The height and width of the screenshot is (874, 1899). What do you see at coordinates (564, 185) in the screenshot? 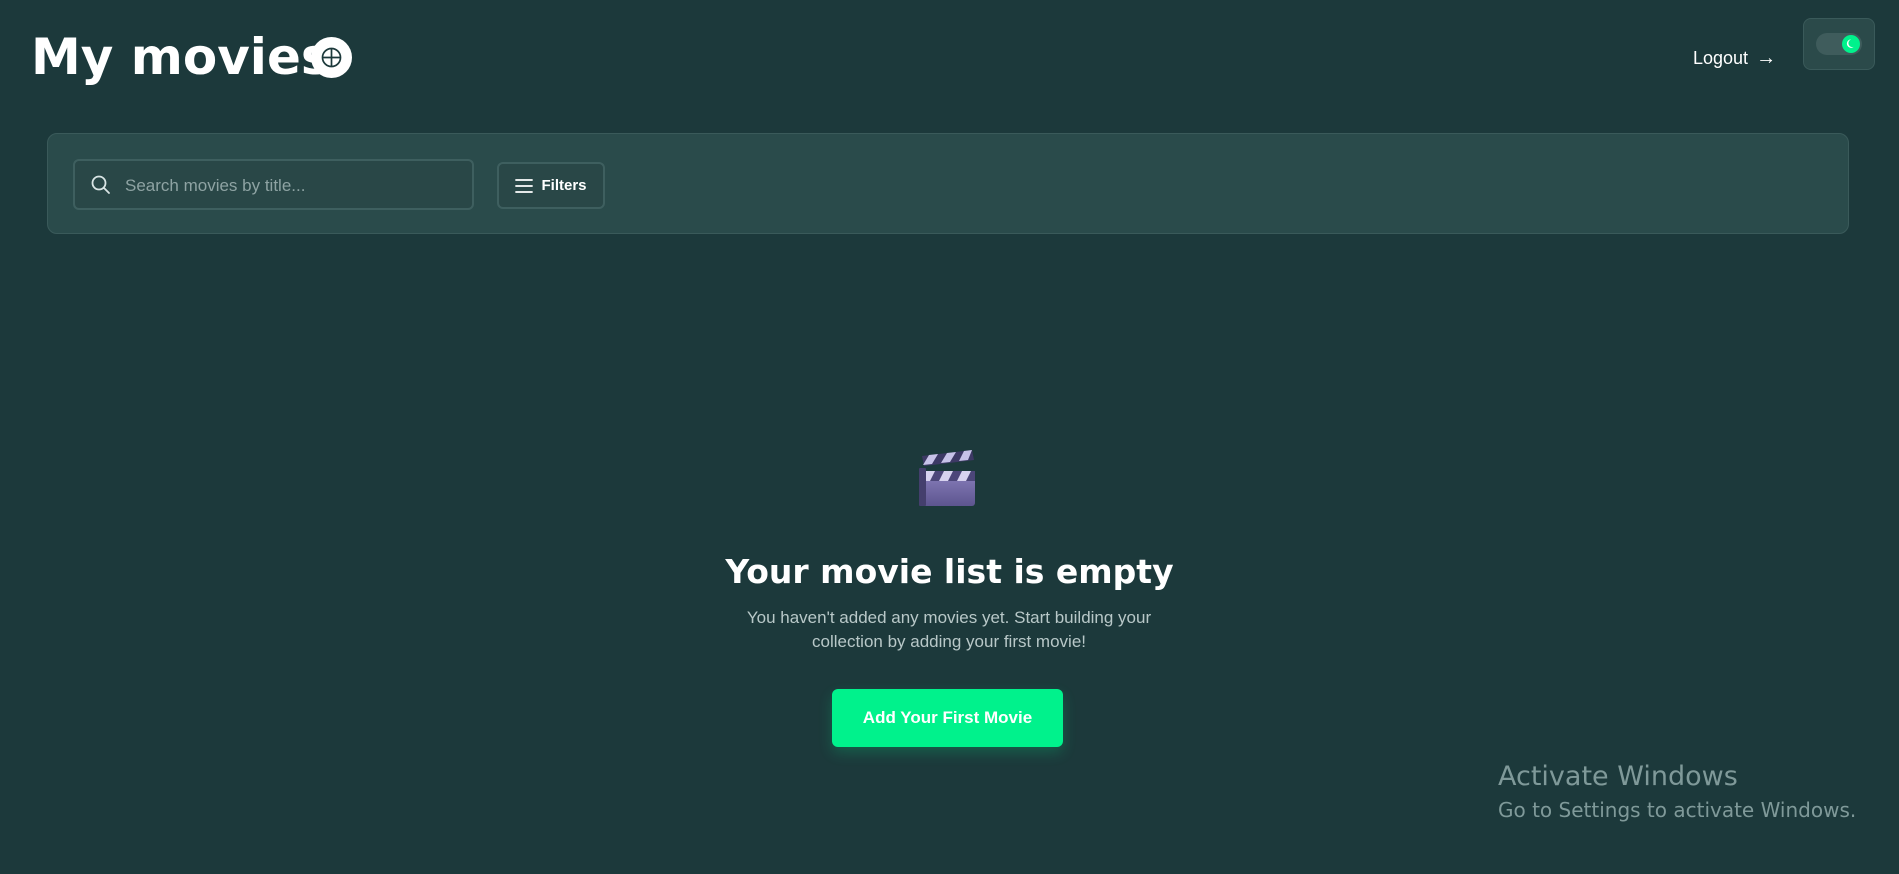
I see `filters-label: Filters` at bounding box center [564, 185].